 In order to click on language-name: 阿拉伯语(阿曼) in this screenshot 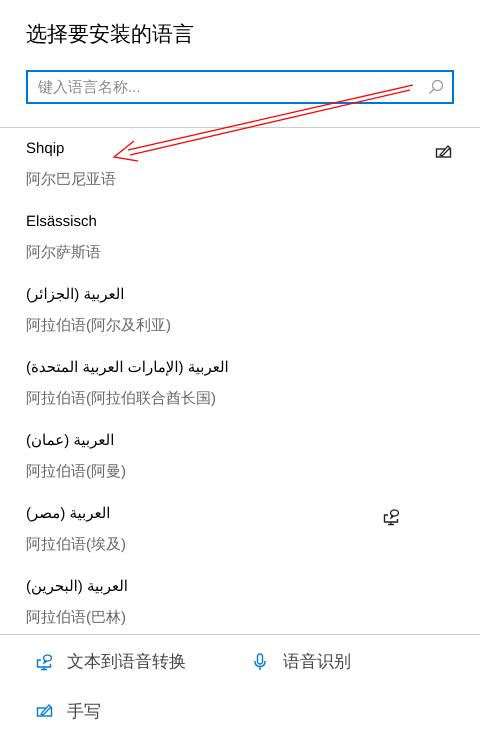, I will do `click(76, 472)`.